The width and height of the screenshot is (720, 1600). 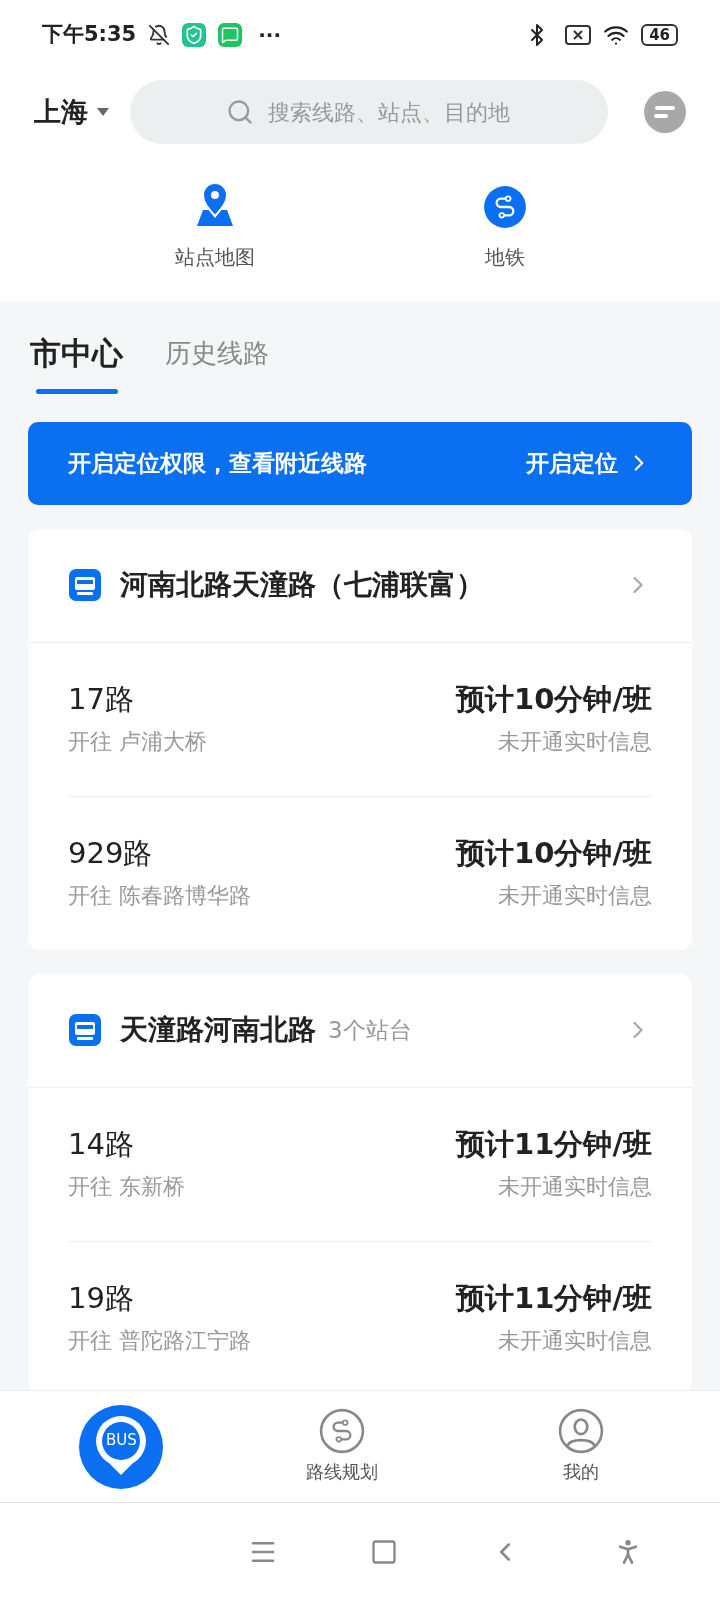 I want to click on station-header: 河南北路天潼路（七浦联富）, so click(x=360, y=585).